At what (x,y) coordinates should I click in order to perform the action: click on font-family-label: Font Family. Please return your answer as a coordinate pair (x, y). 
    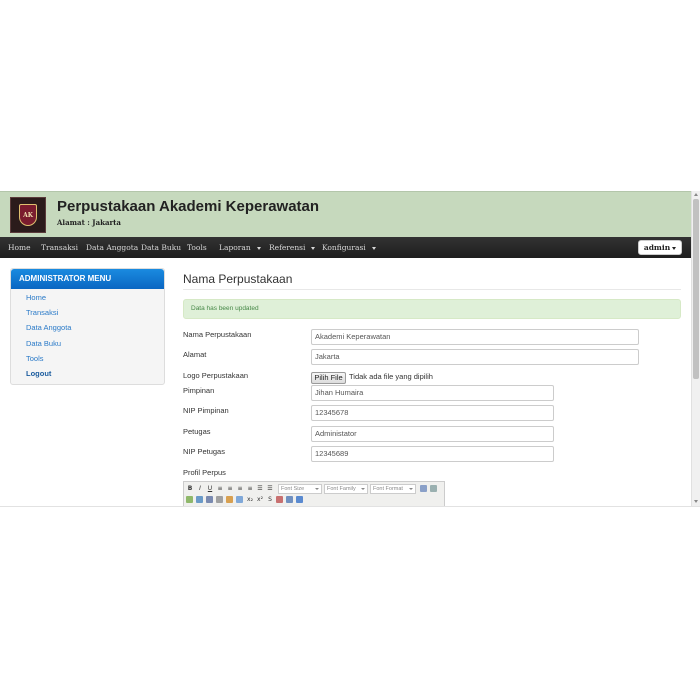
    Looking at the image, I should click on (341, 489).